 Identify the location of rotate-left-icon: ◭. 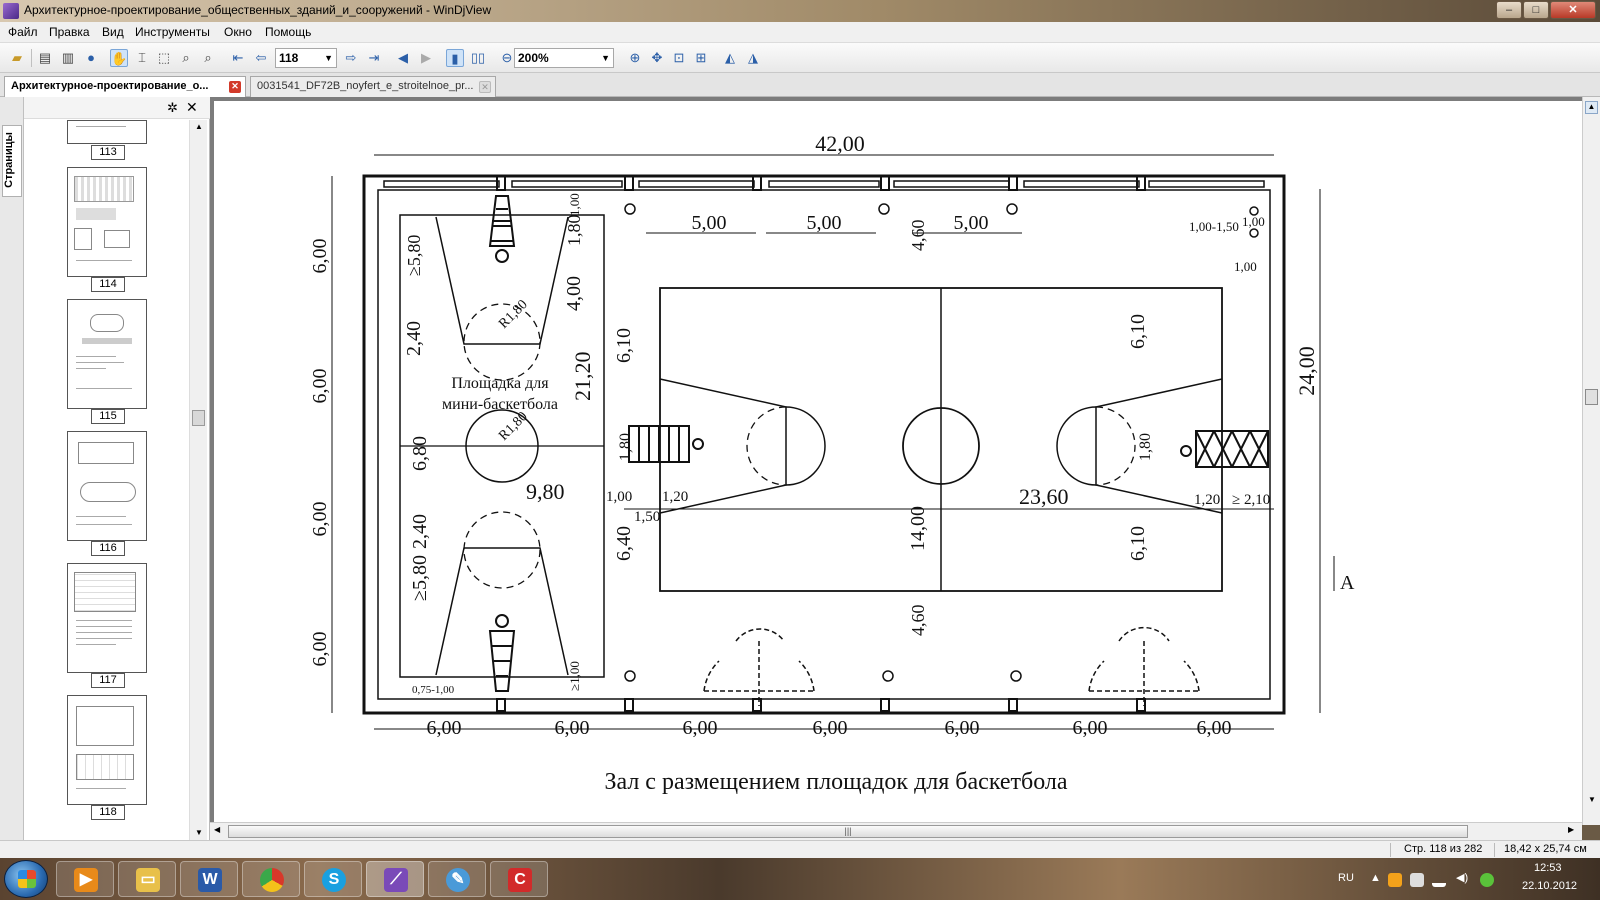
(730, 58).